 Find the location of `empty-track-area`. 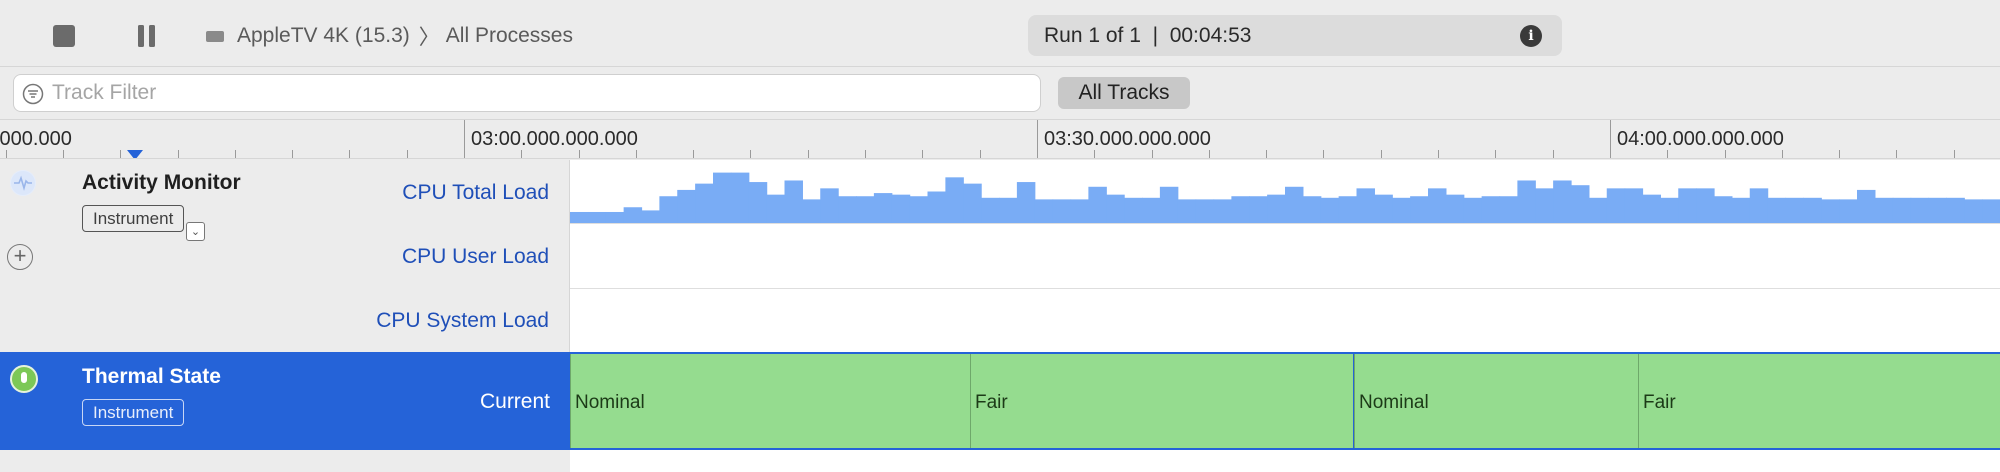

empty-track-area is located at coordinates (1000, 461).